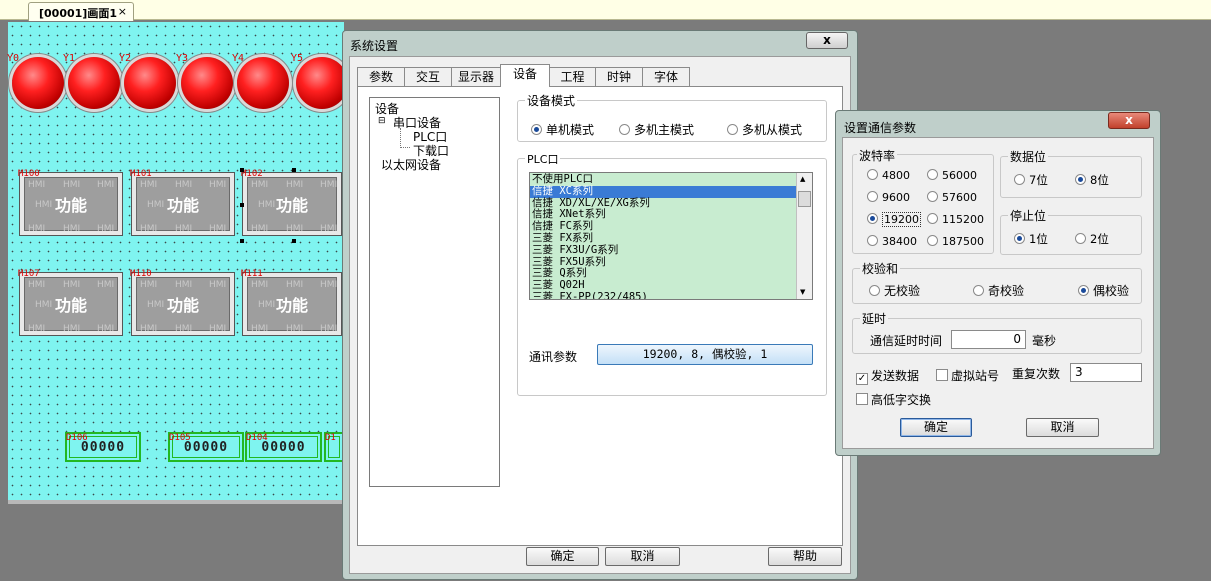 The width and height of the screenshot is (1211, 581). Describe the element at coordinates (827, 40) in the screenshot. I see `system-settings-close-button: x` at that location.